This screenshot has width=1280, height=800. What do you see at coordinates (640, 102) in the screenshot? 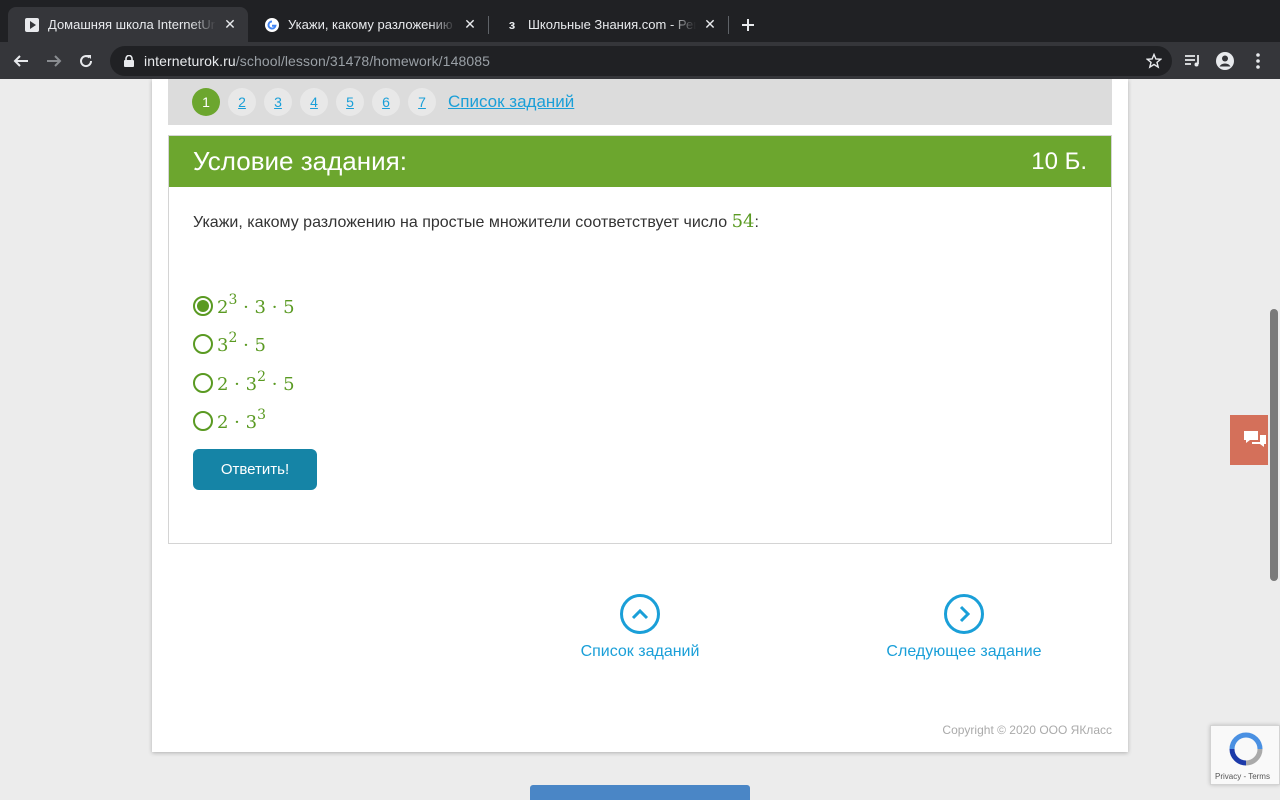
I see `task-pager: 1 2 3 4 5 6 7 Список заданий` at bounding box center [640, 102].